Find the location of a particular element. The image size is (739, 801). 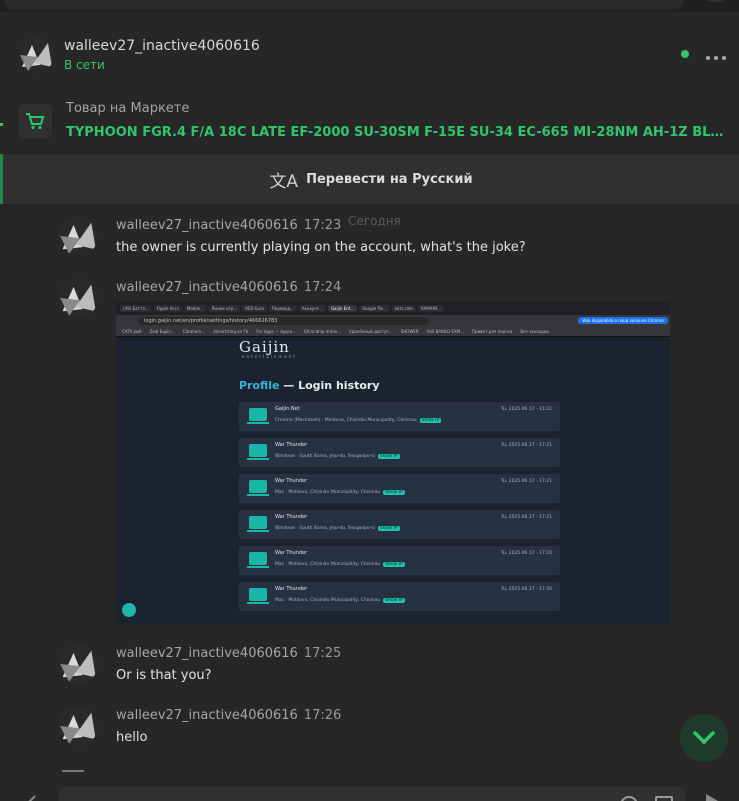

online-indicator is located at coordinates (685, 54).